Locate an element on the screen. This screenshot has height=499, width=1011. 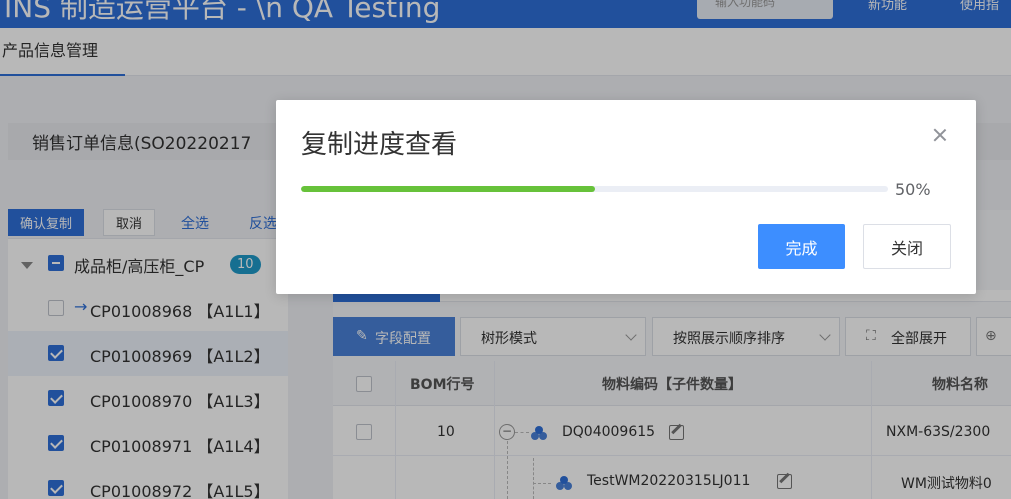
progress-fill is located at coordinates (448, 189).